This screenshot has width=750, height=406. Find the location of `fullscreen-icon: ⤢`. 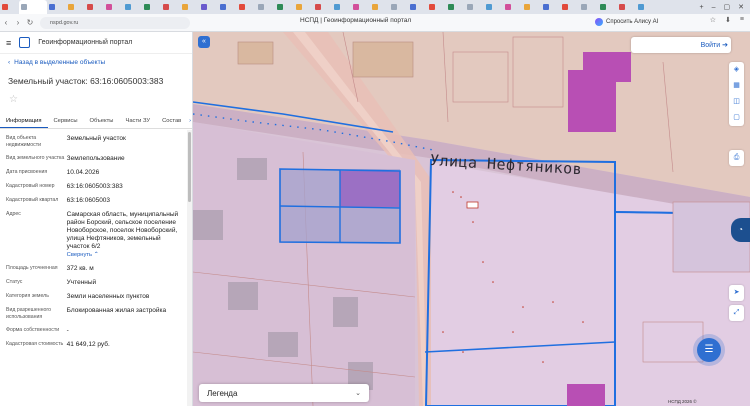

fullscreen-icon: ⤢ is located at coordinates (736, 313).